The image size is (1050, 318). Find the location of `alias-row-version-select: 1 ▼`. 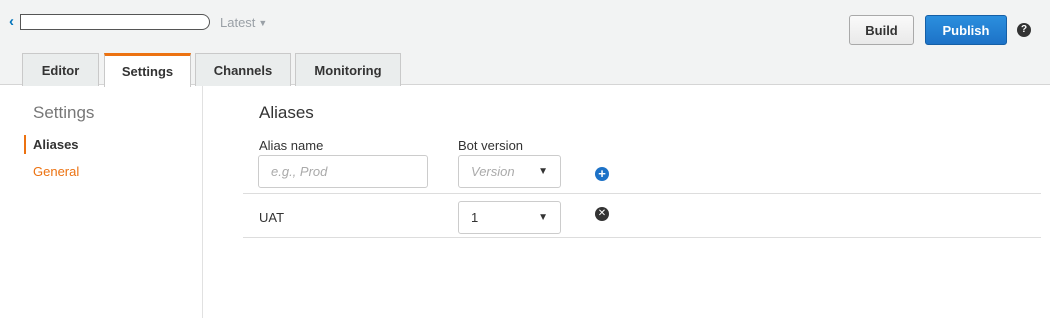

alias-row-version-select: 1 ▼ is located at coordinates (509, 217).